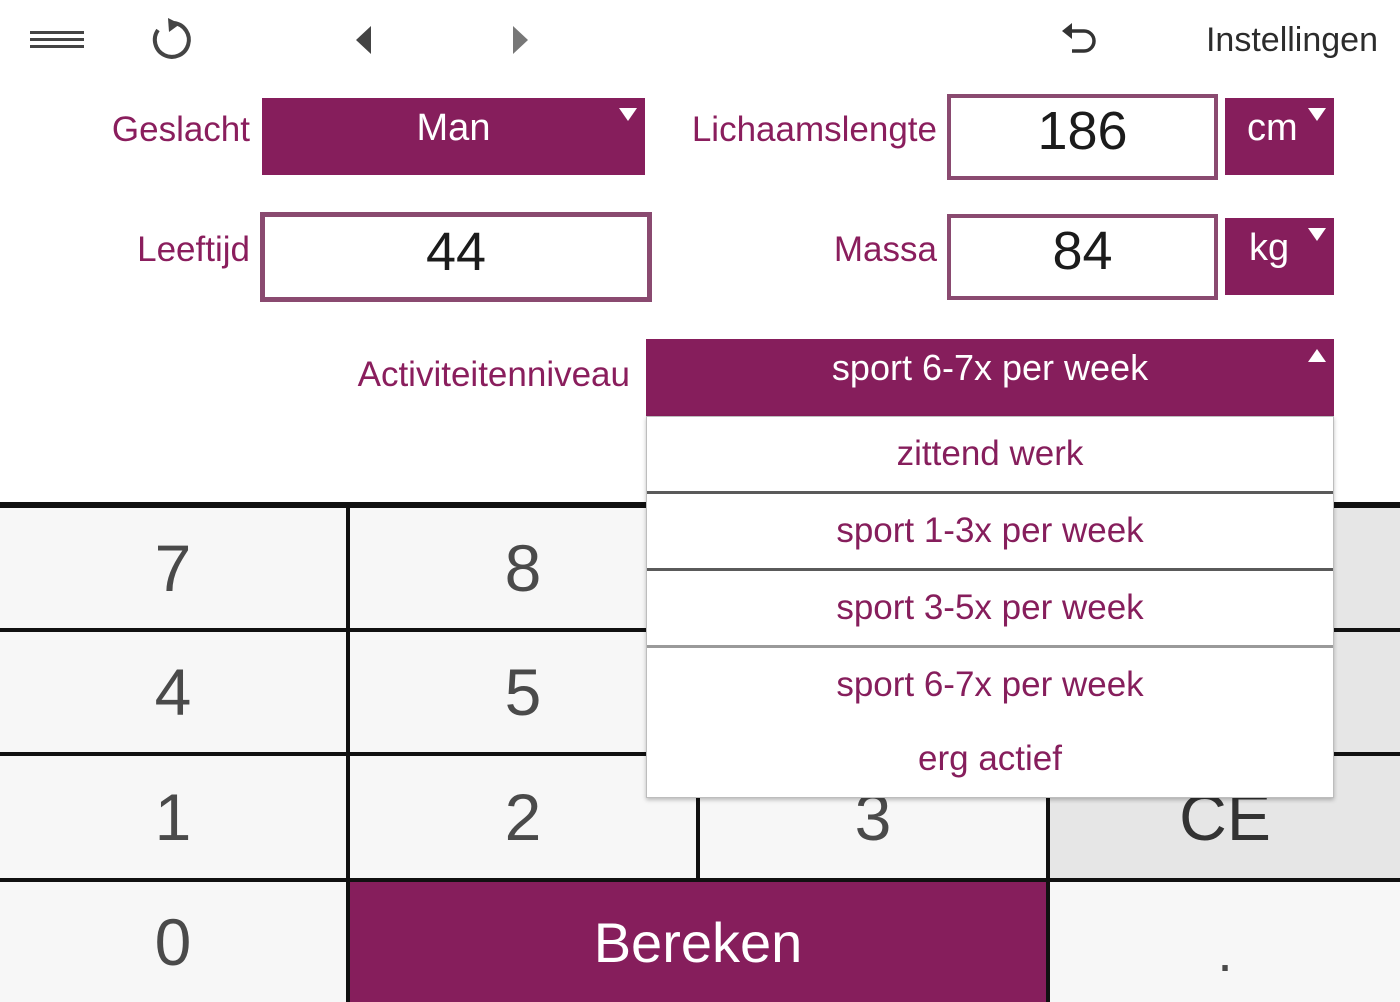 Image resolution: width=1400 pixels, height=1002 pixels. I want to click on activity-option-sport-1-3: sport 1-3x per week, so click(990, 531).